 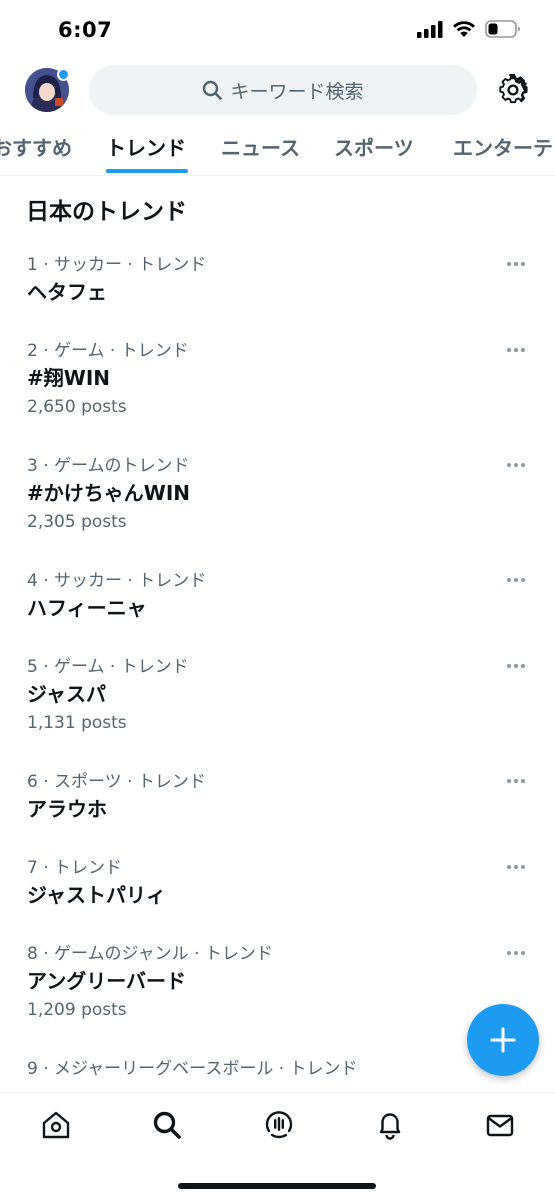 What do you see at coordinates (36, 146) in the screenshot?
I see `tab-recommended: おすすめ` at bounding box center [36, 146].